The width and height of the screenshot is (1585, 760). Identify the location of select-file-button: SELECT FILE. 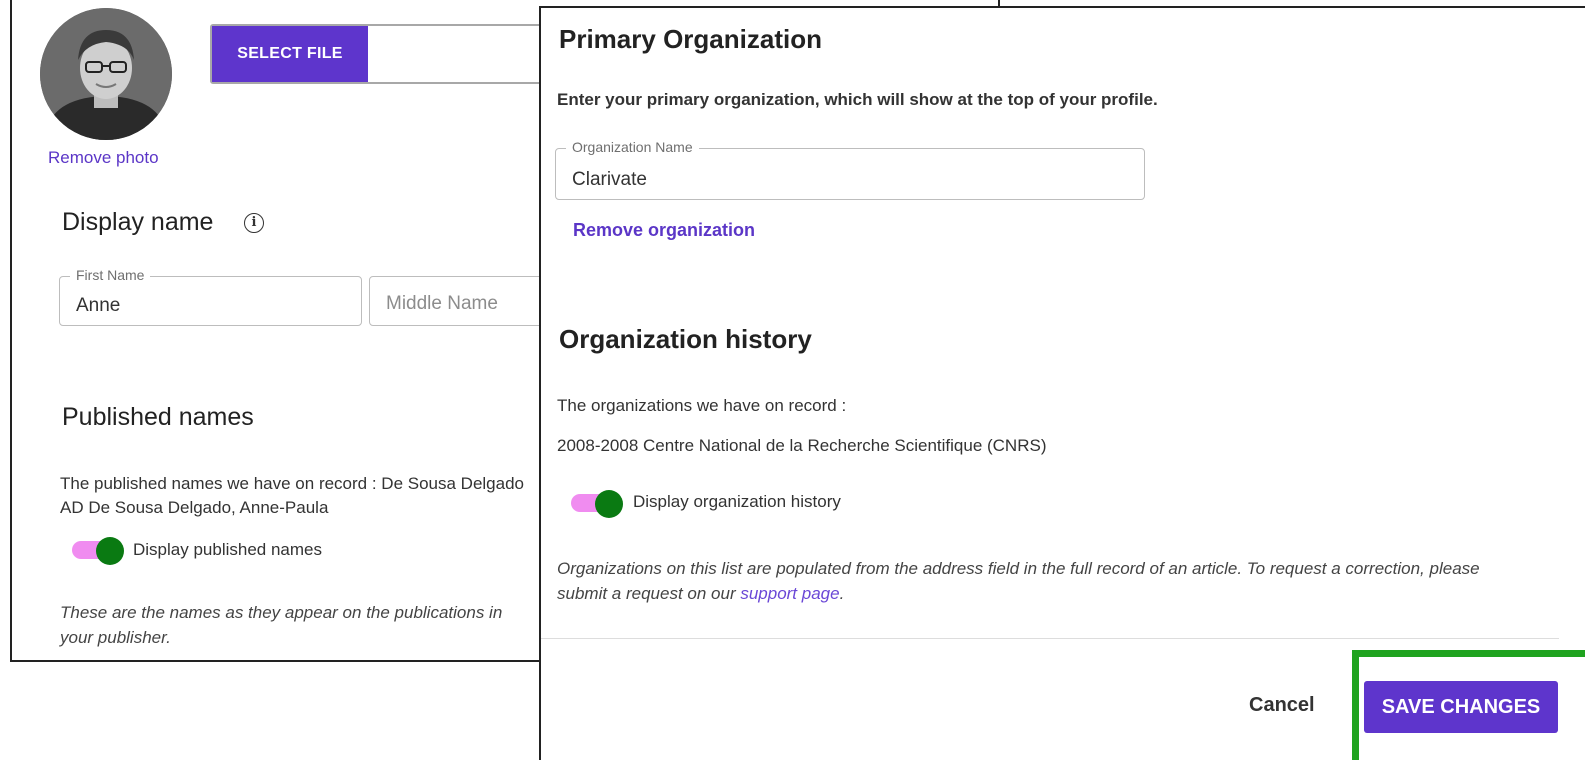
(290, 54).